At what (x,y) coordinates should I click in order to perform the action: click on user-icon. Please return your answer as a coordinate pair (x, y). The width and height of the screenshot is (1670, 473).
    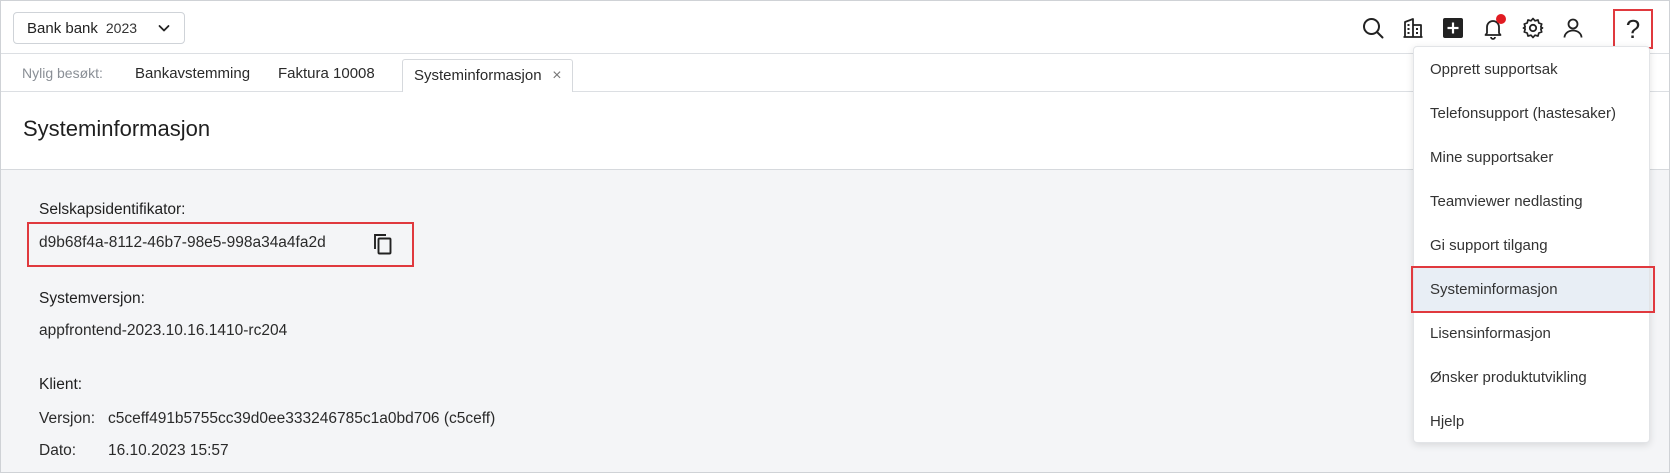
    Looking at the image, I should click on (1573, 28).